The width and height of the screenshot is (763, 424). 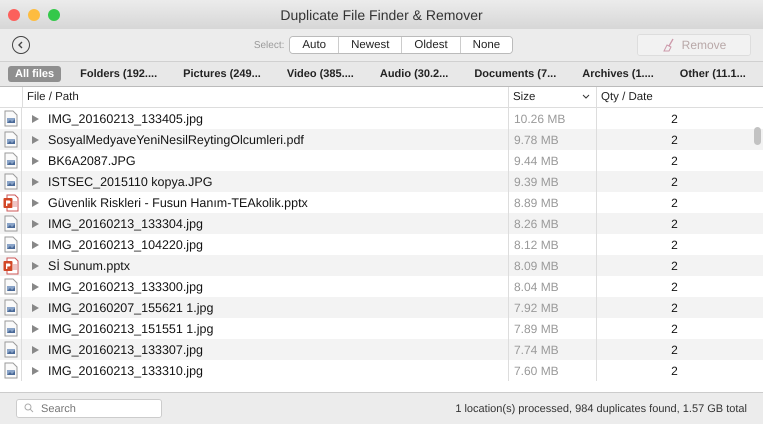 What do you see at coordinates (14, 14) in the screenshot?
I see `close-button` at bounding box center [14, 14].